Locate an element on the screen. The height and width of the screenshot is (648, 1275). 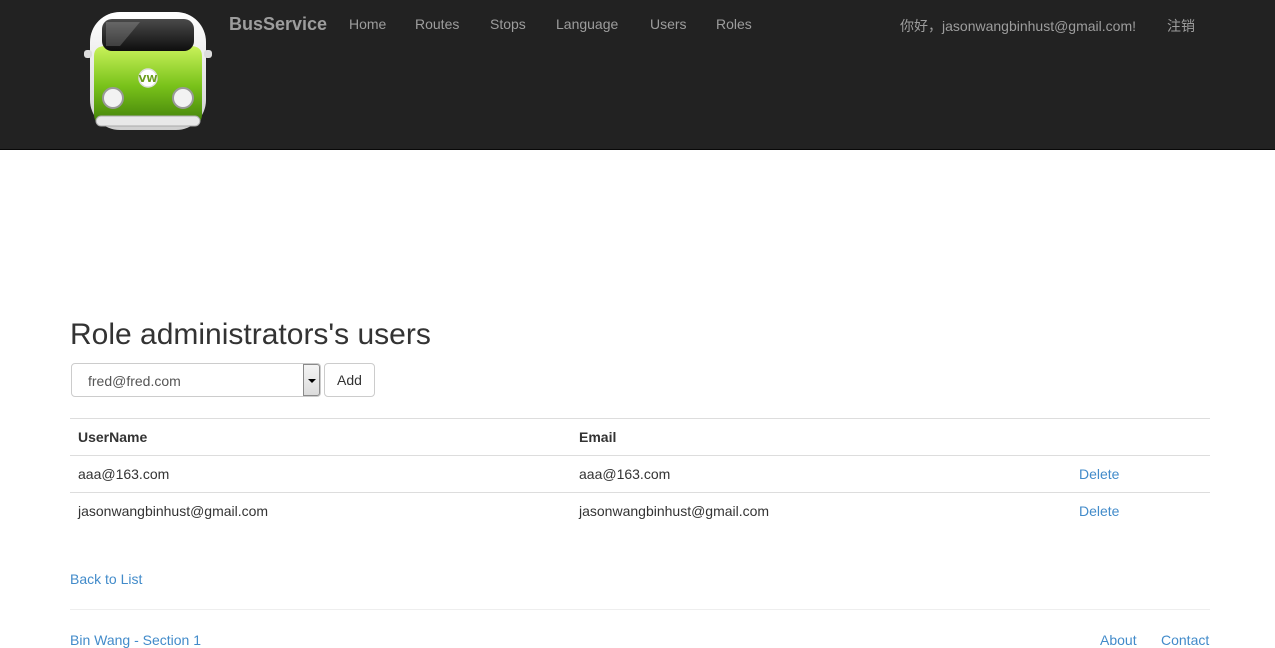
vw-bus-logo-icon: VW is located at coordinates (148, 71).